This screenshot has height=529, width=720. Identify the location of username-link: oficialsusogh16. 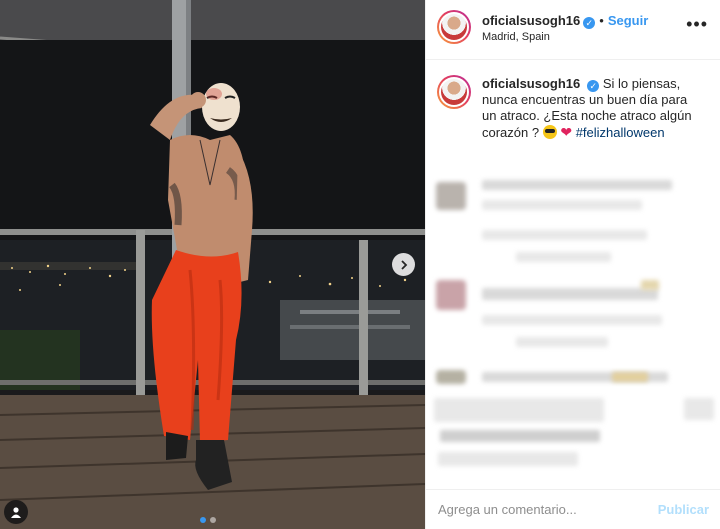
(531, 20).